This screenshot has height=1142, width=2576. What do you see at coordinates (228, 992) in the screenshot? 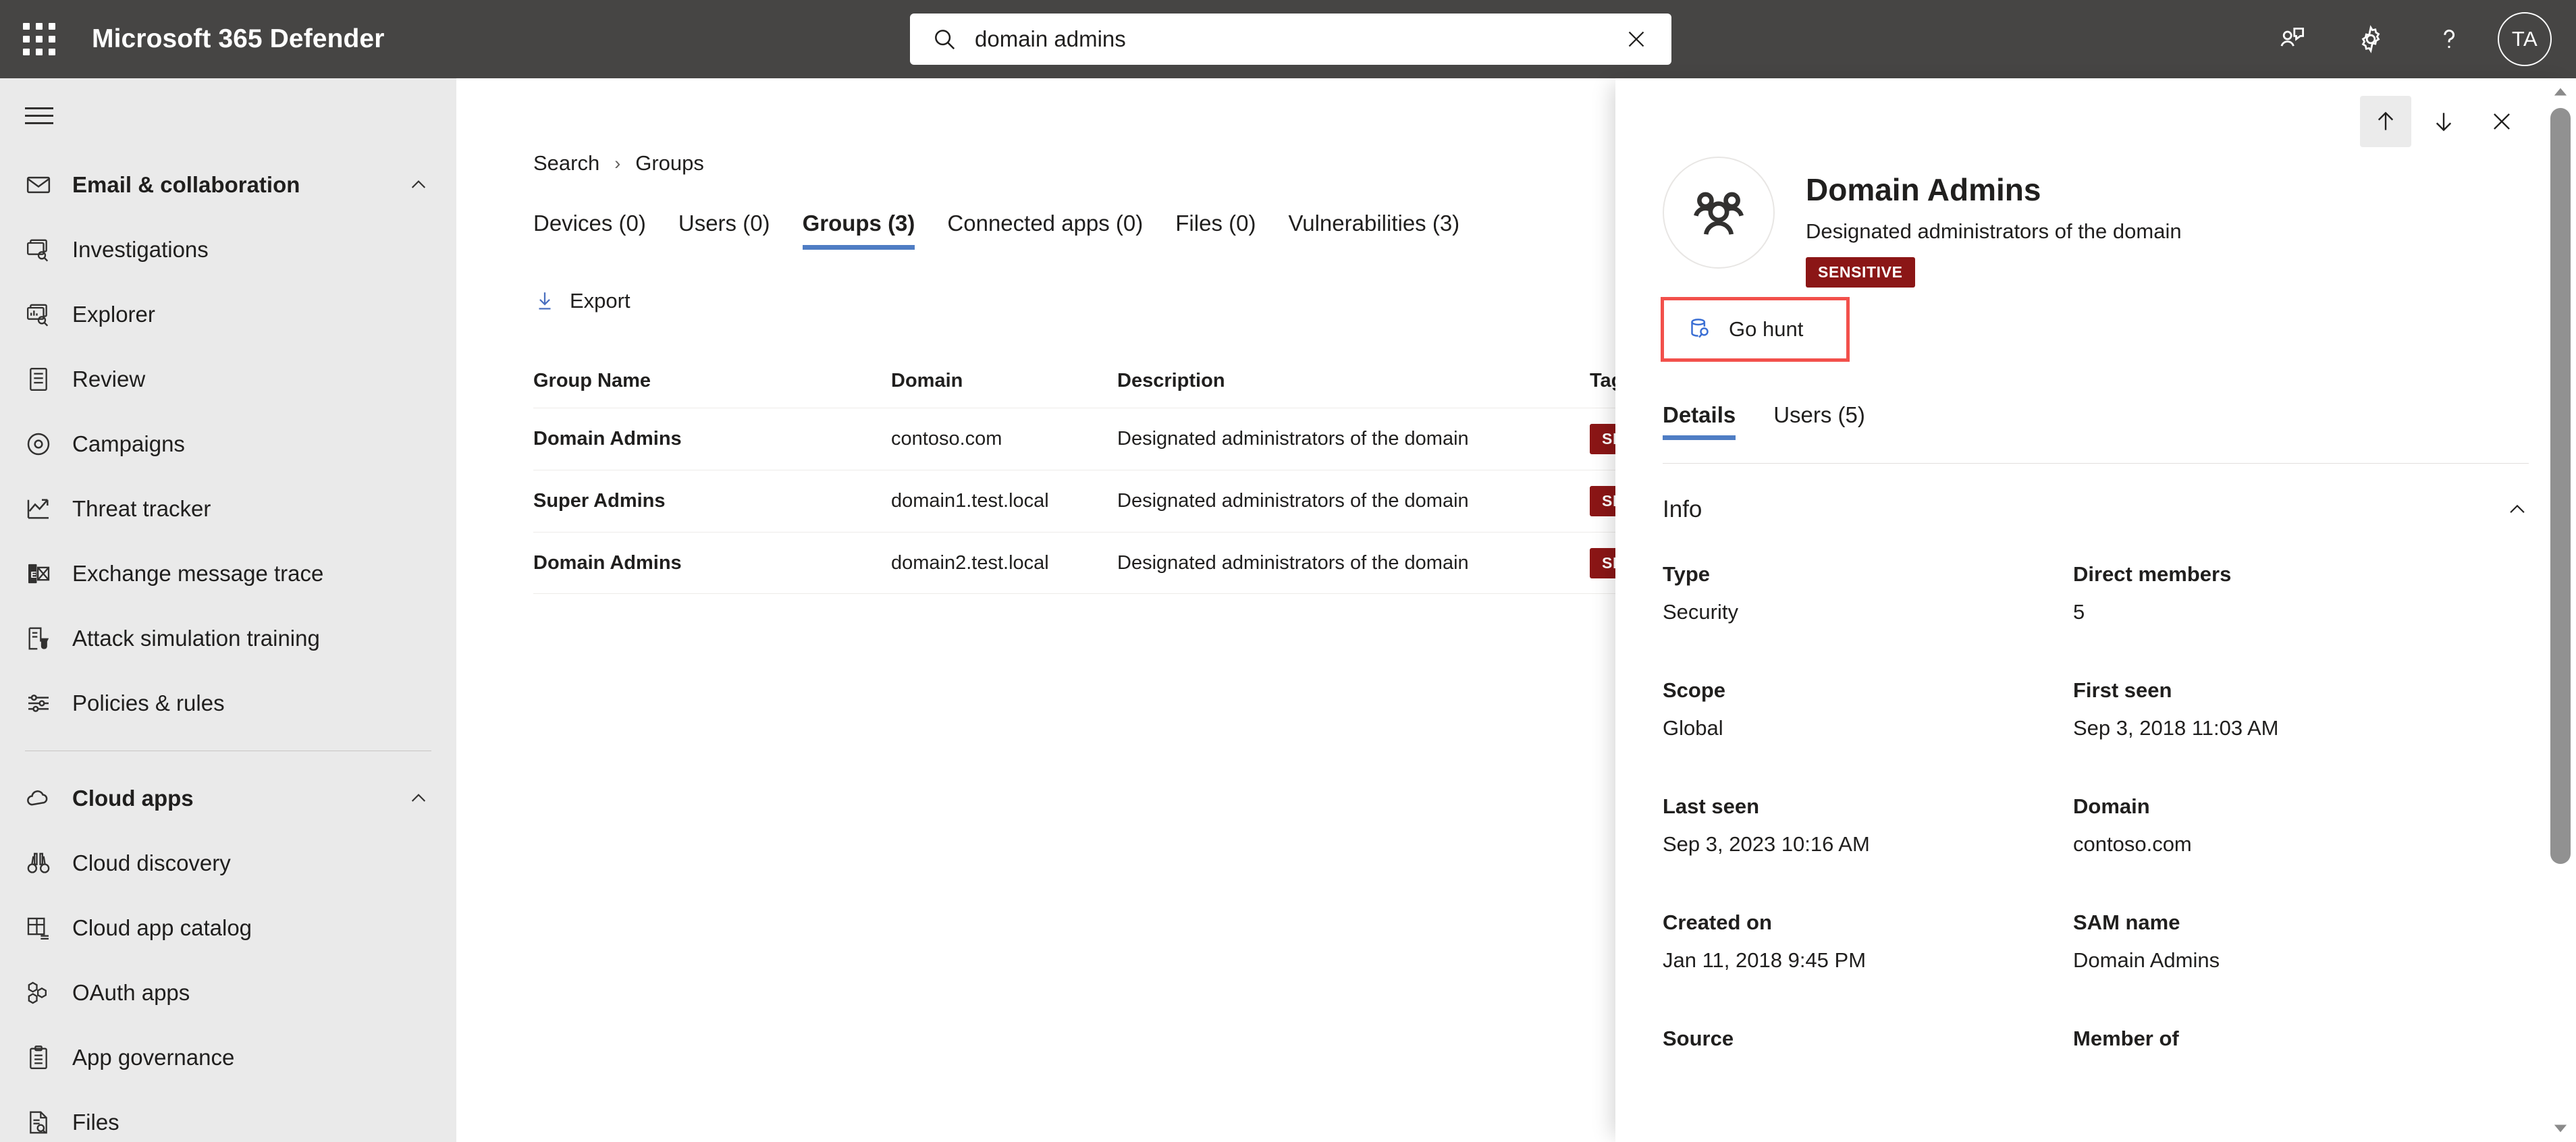
I see `sidebar-item-oauth-apps: OAuth apps` at bounding box center [228, 992].